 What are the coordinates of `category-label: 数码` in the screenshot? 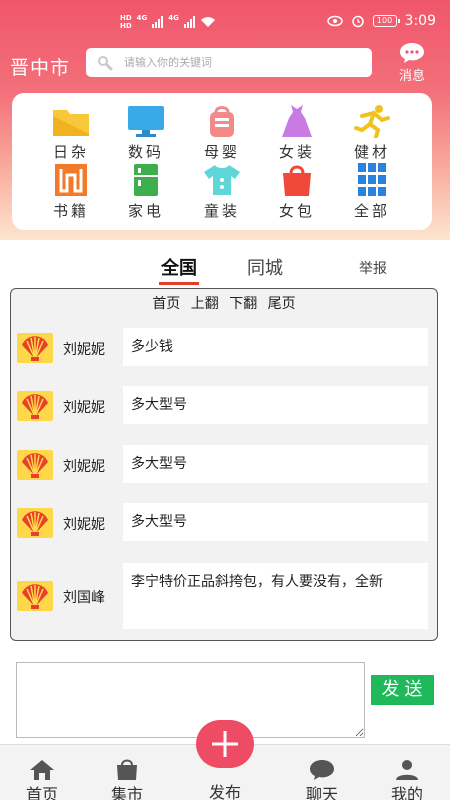 It's located at (145, 152).